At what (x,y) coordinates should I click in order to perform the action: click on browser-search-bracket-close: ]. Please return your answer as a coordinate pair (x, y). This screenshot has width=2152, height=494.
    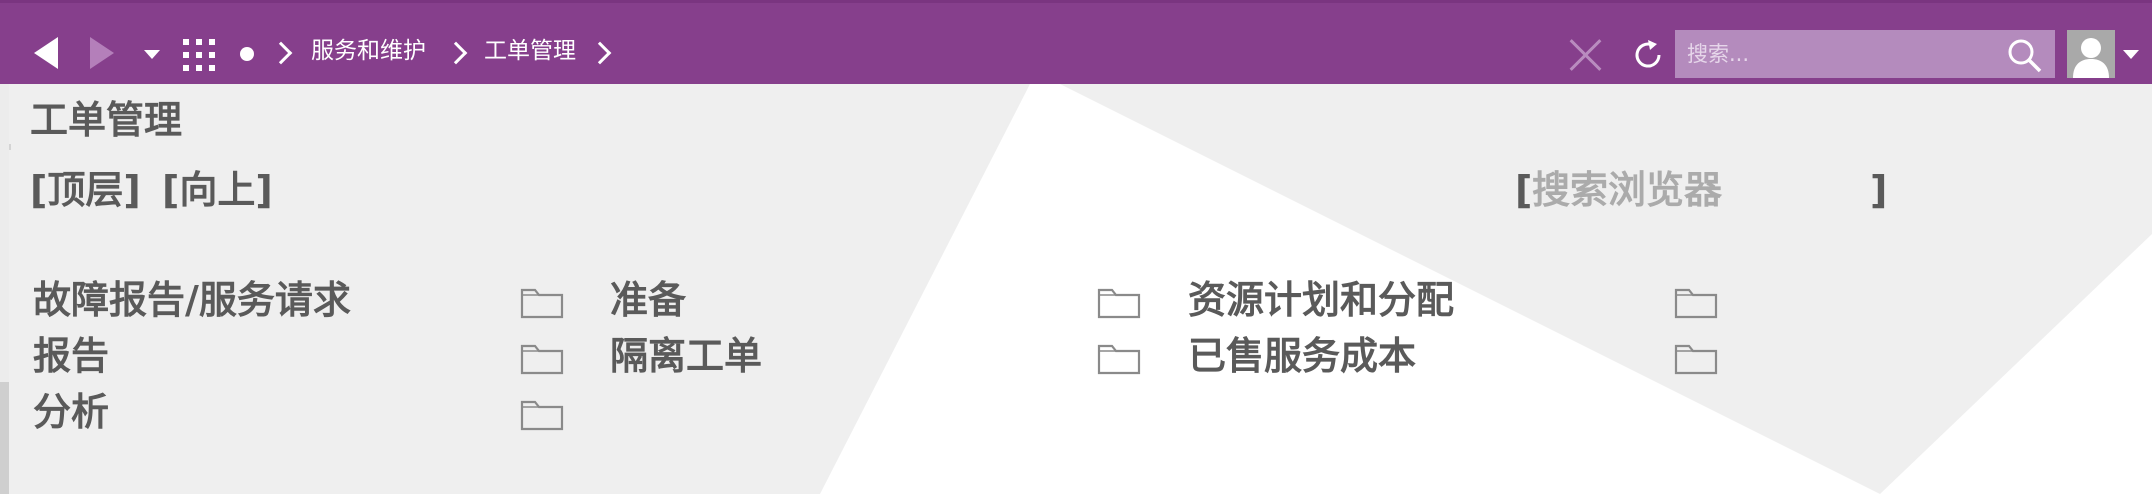
    Looking at the image, I should click on (1879, 190).